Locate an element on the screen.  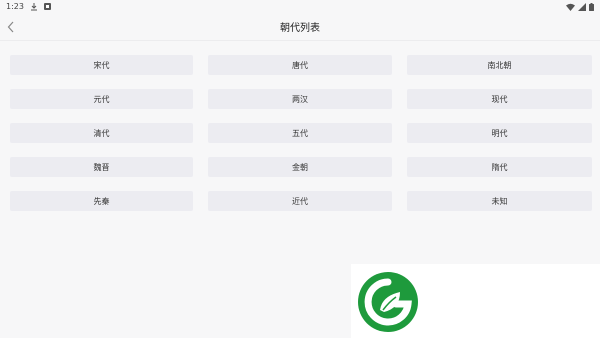
page-title: 朝代列表 is located at coordinates (300, 28).